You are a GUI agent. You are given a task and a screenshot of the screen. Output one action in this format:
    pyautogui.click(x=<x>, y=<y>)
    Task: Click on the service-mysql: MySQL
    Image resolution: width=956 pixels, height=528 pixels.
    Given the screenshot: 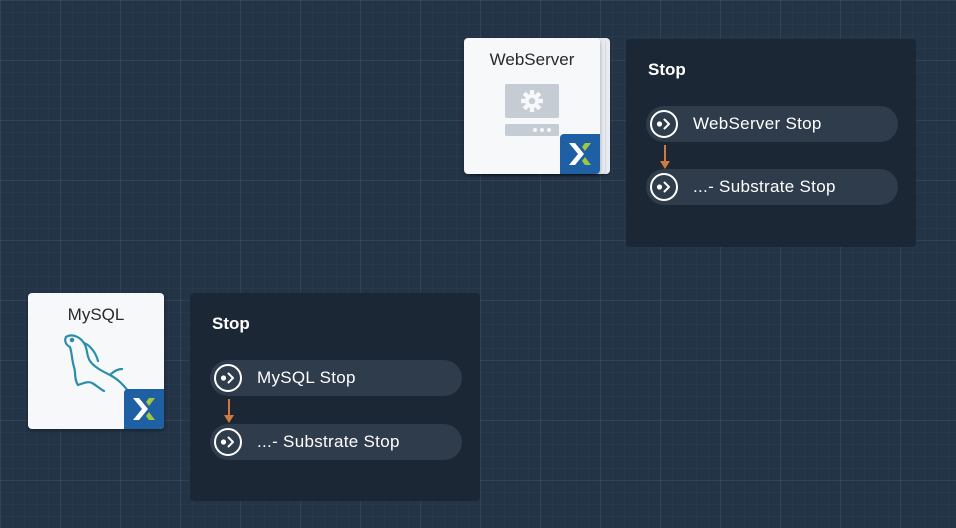 What is the action you would take?
    pyautogui.click(x=96, y=361)
    